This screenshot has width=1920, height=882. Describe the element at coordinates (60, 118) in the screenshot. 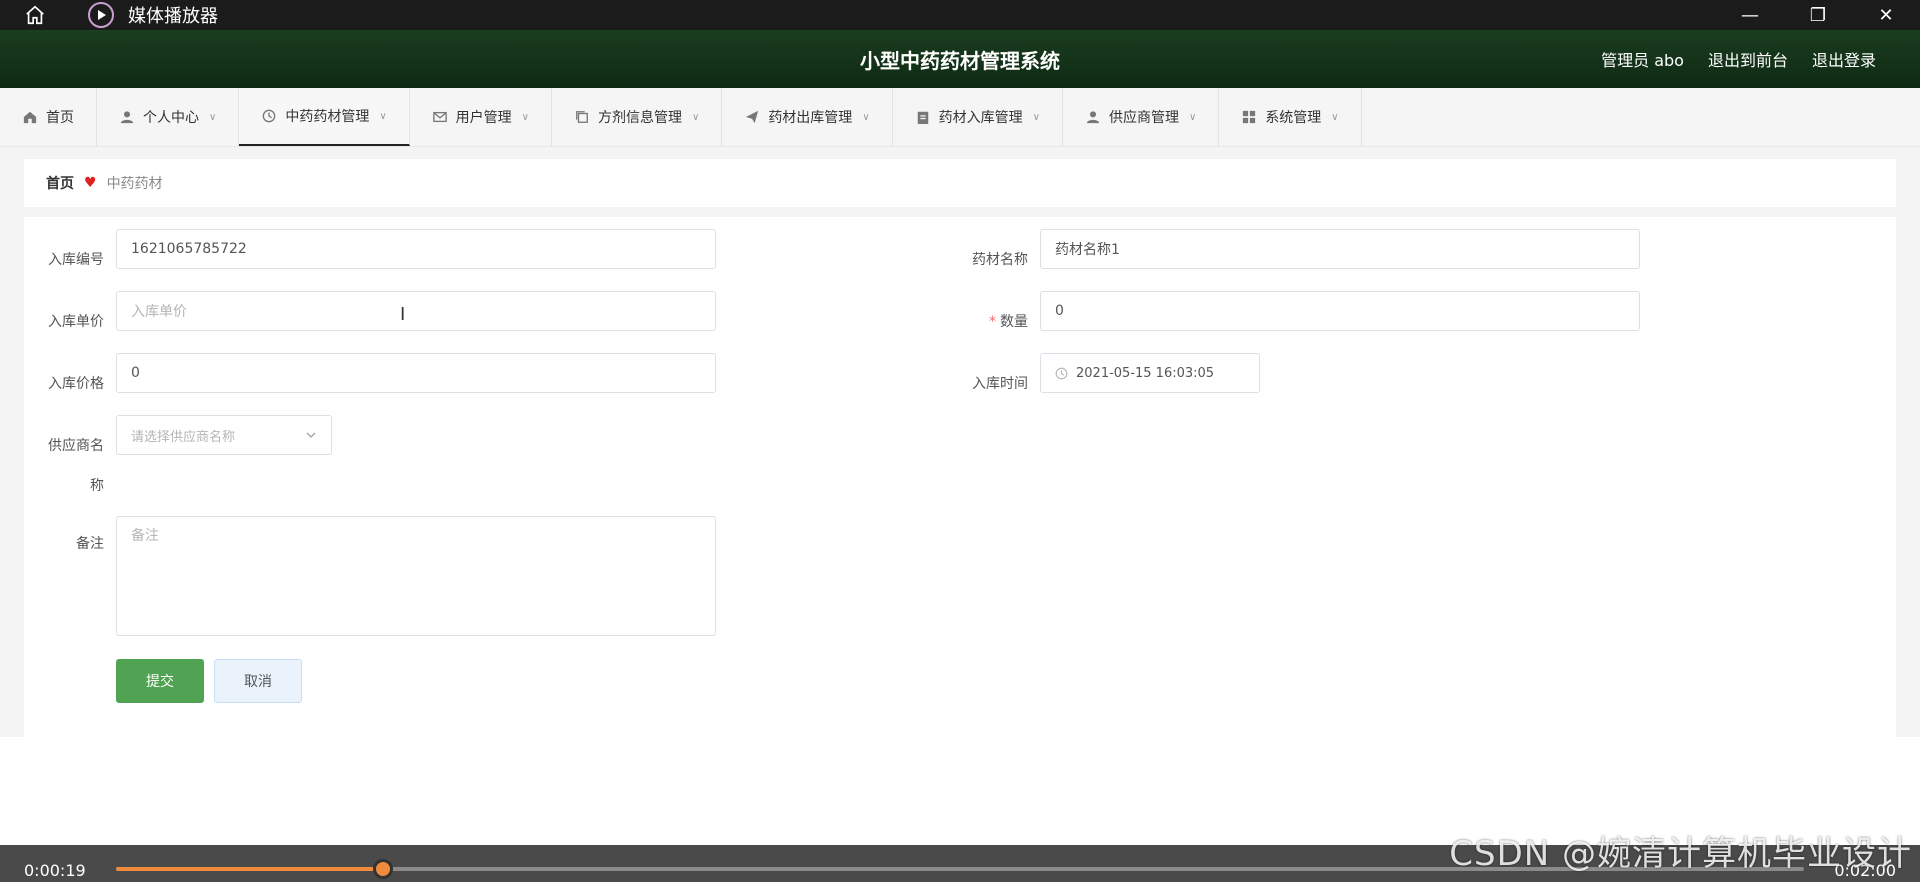

I see `nav-label: 首页` at that location.